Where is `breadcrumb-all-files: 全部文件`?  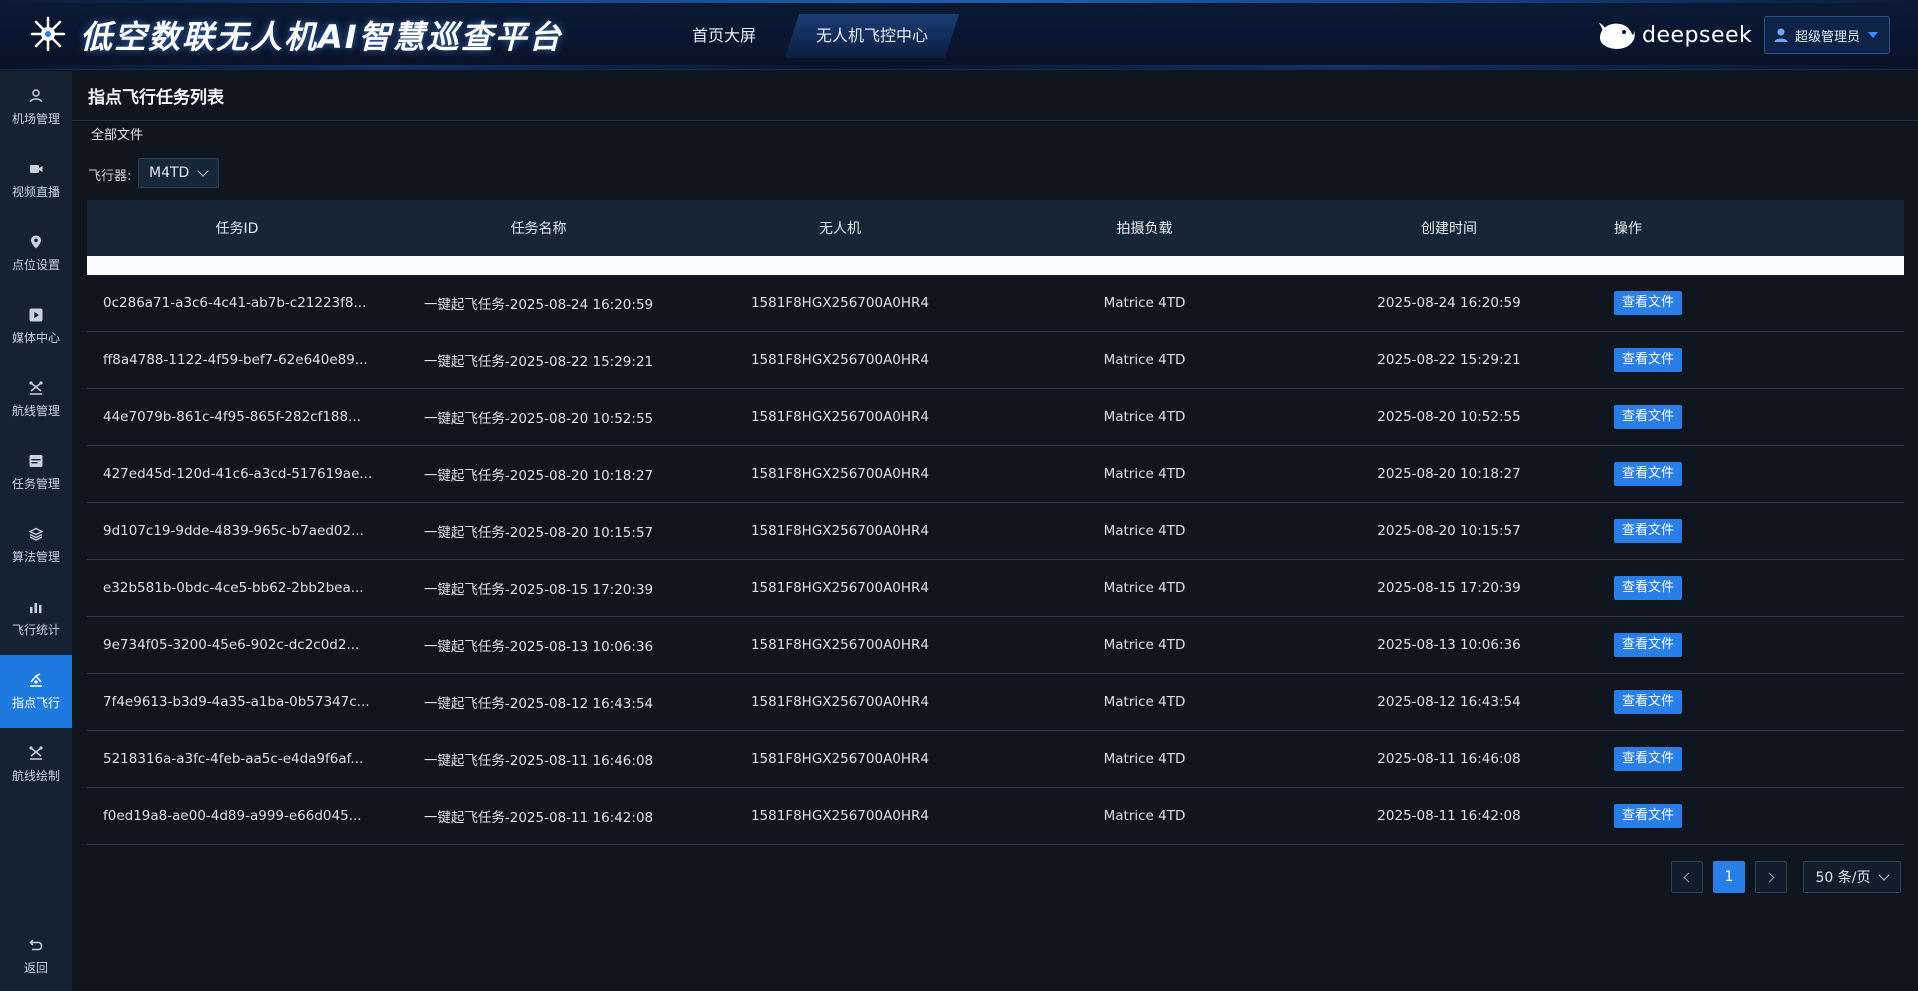 breadcrumb-all-files: 全部文件 is located at coordinates (117, 133).